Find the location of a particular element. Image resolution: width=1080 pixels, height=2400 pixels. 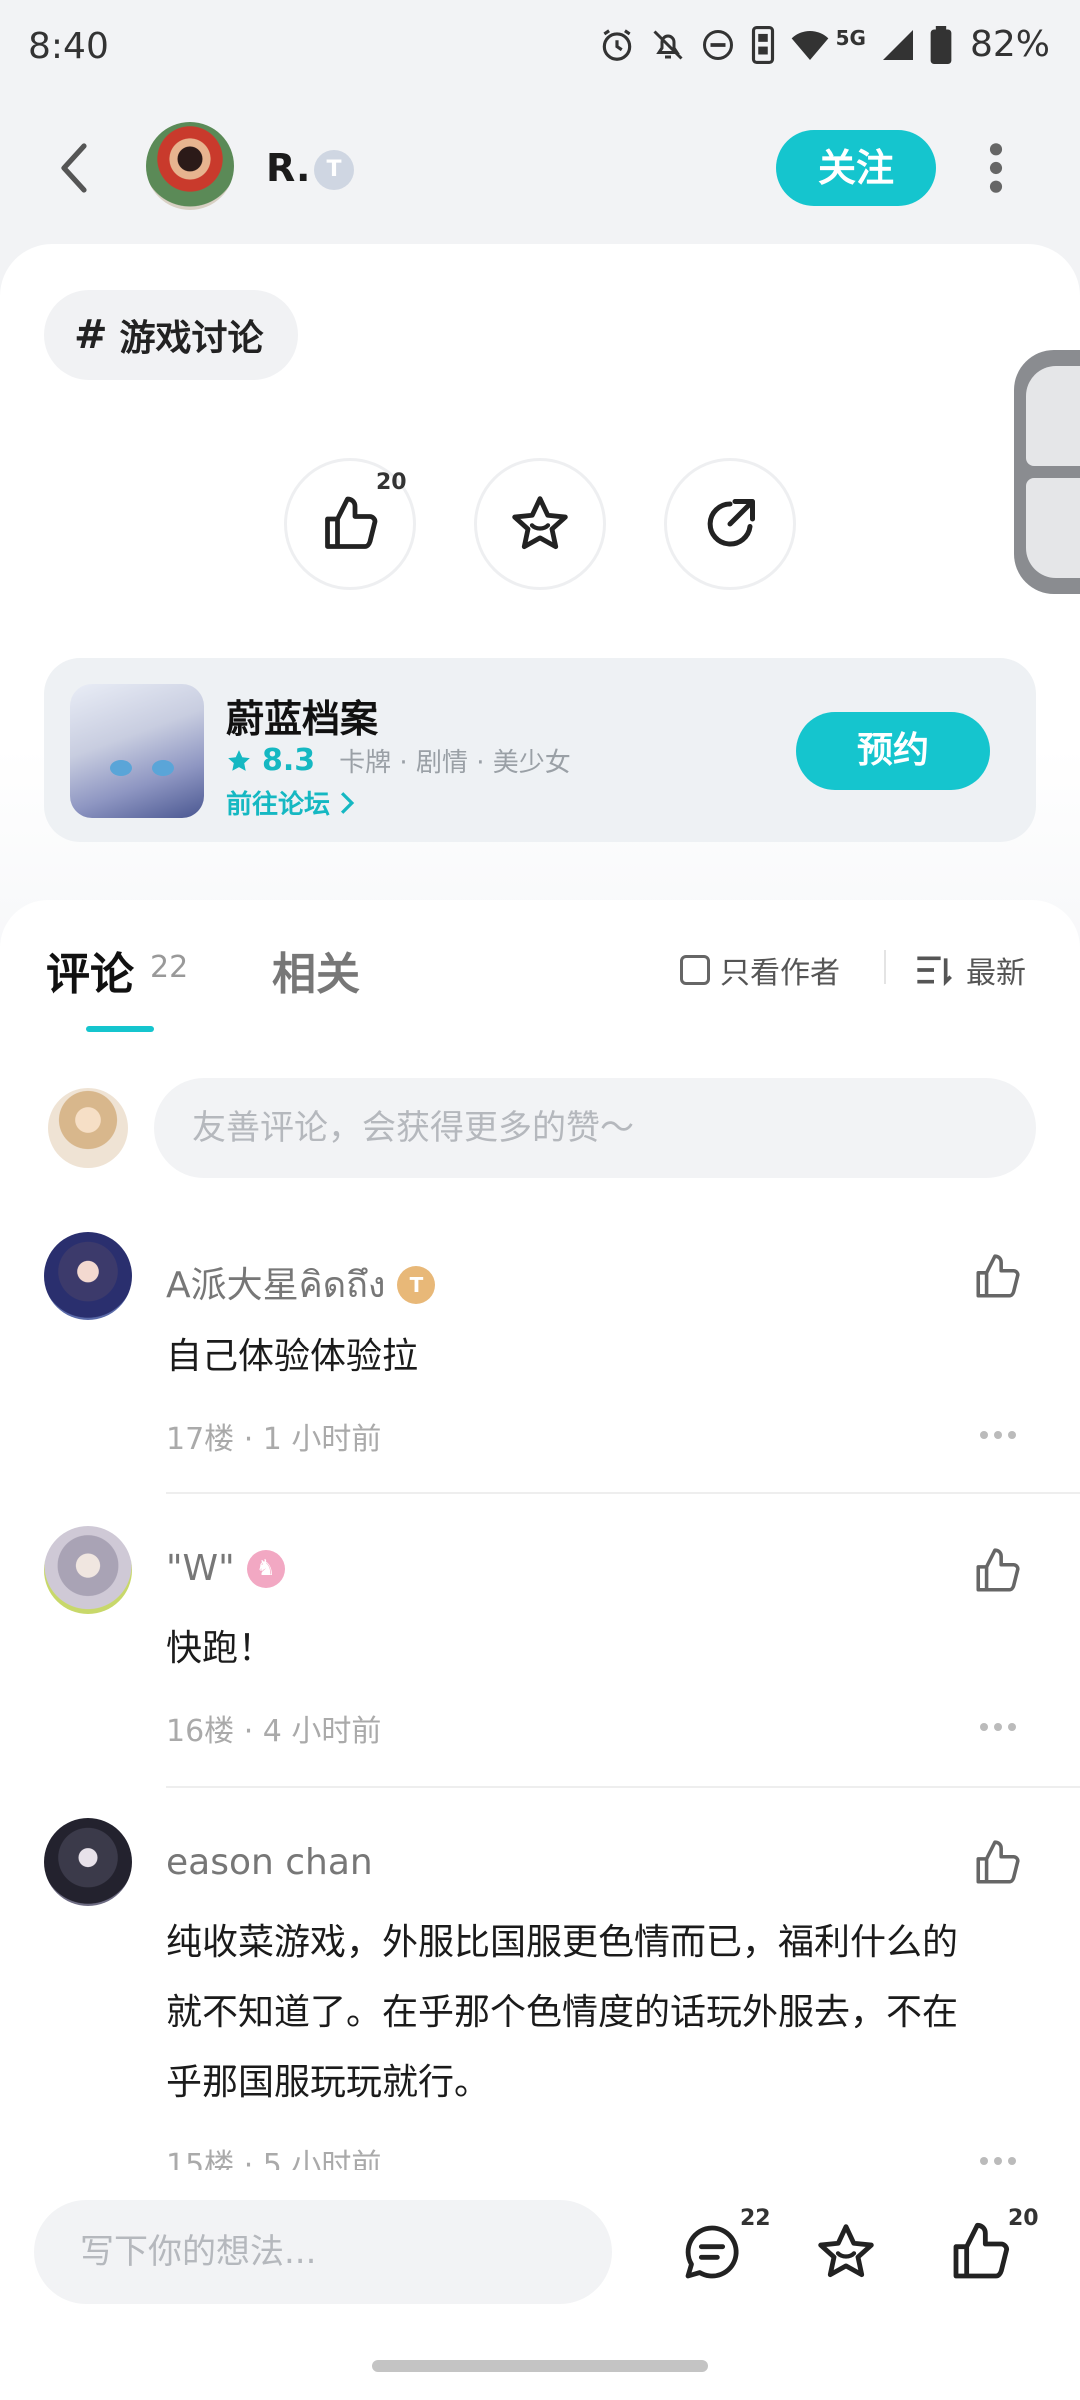

sort-button: 最新 is located at coordinates (970, 970).